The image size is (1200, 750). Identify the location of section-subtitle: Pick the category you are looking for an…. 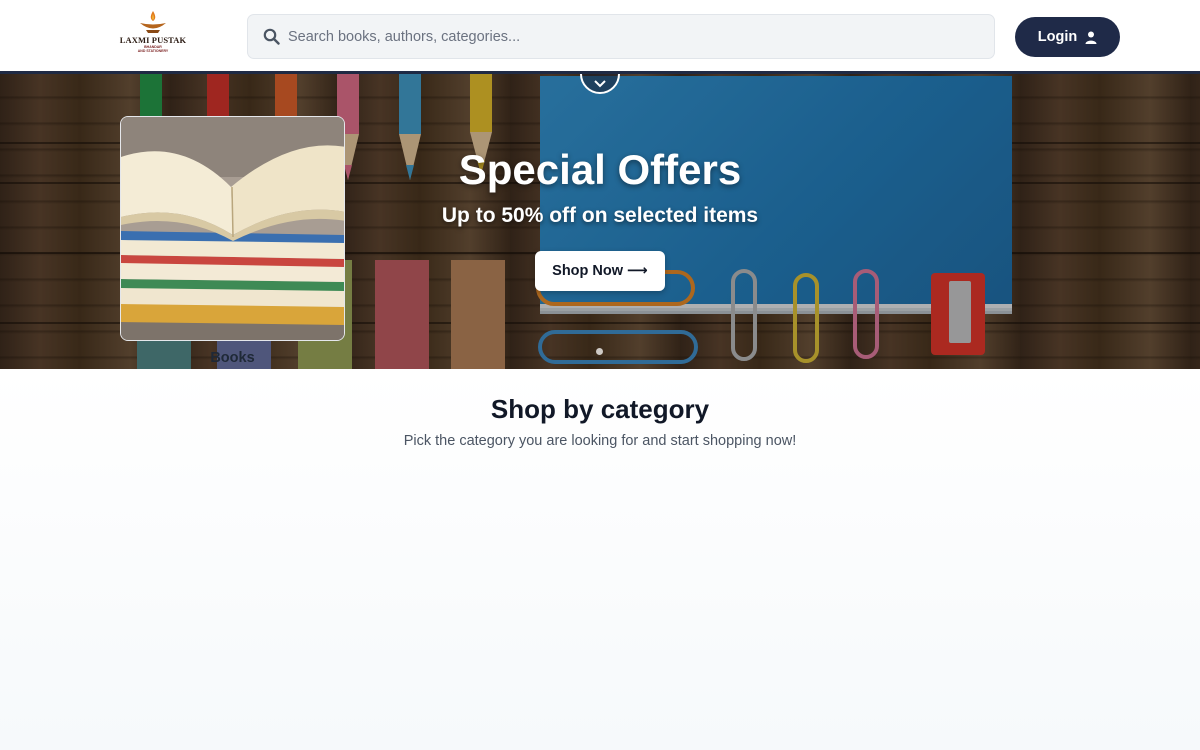
(600, 441).